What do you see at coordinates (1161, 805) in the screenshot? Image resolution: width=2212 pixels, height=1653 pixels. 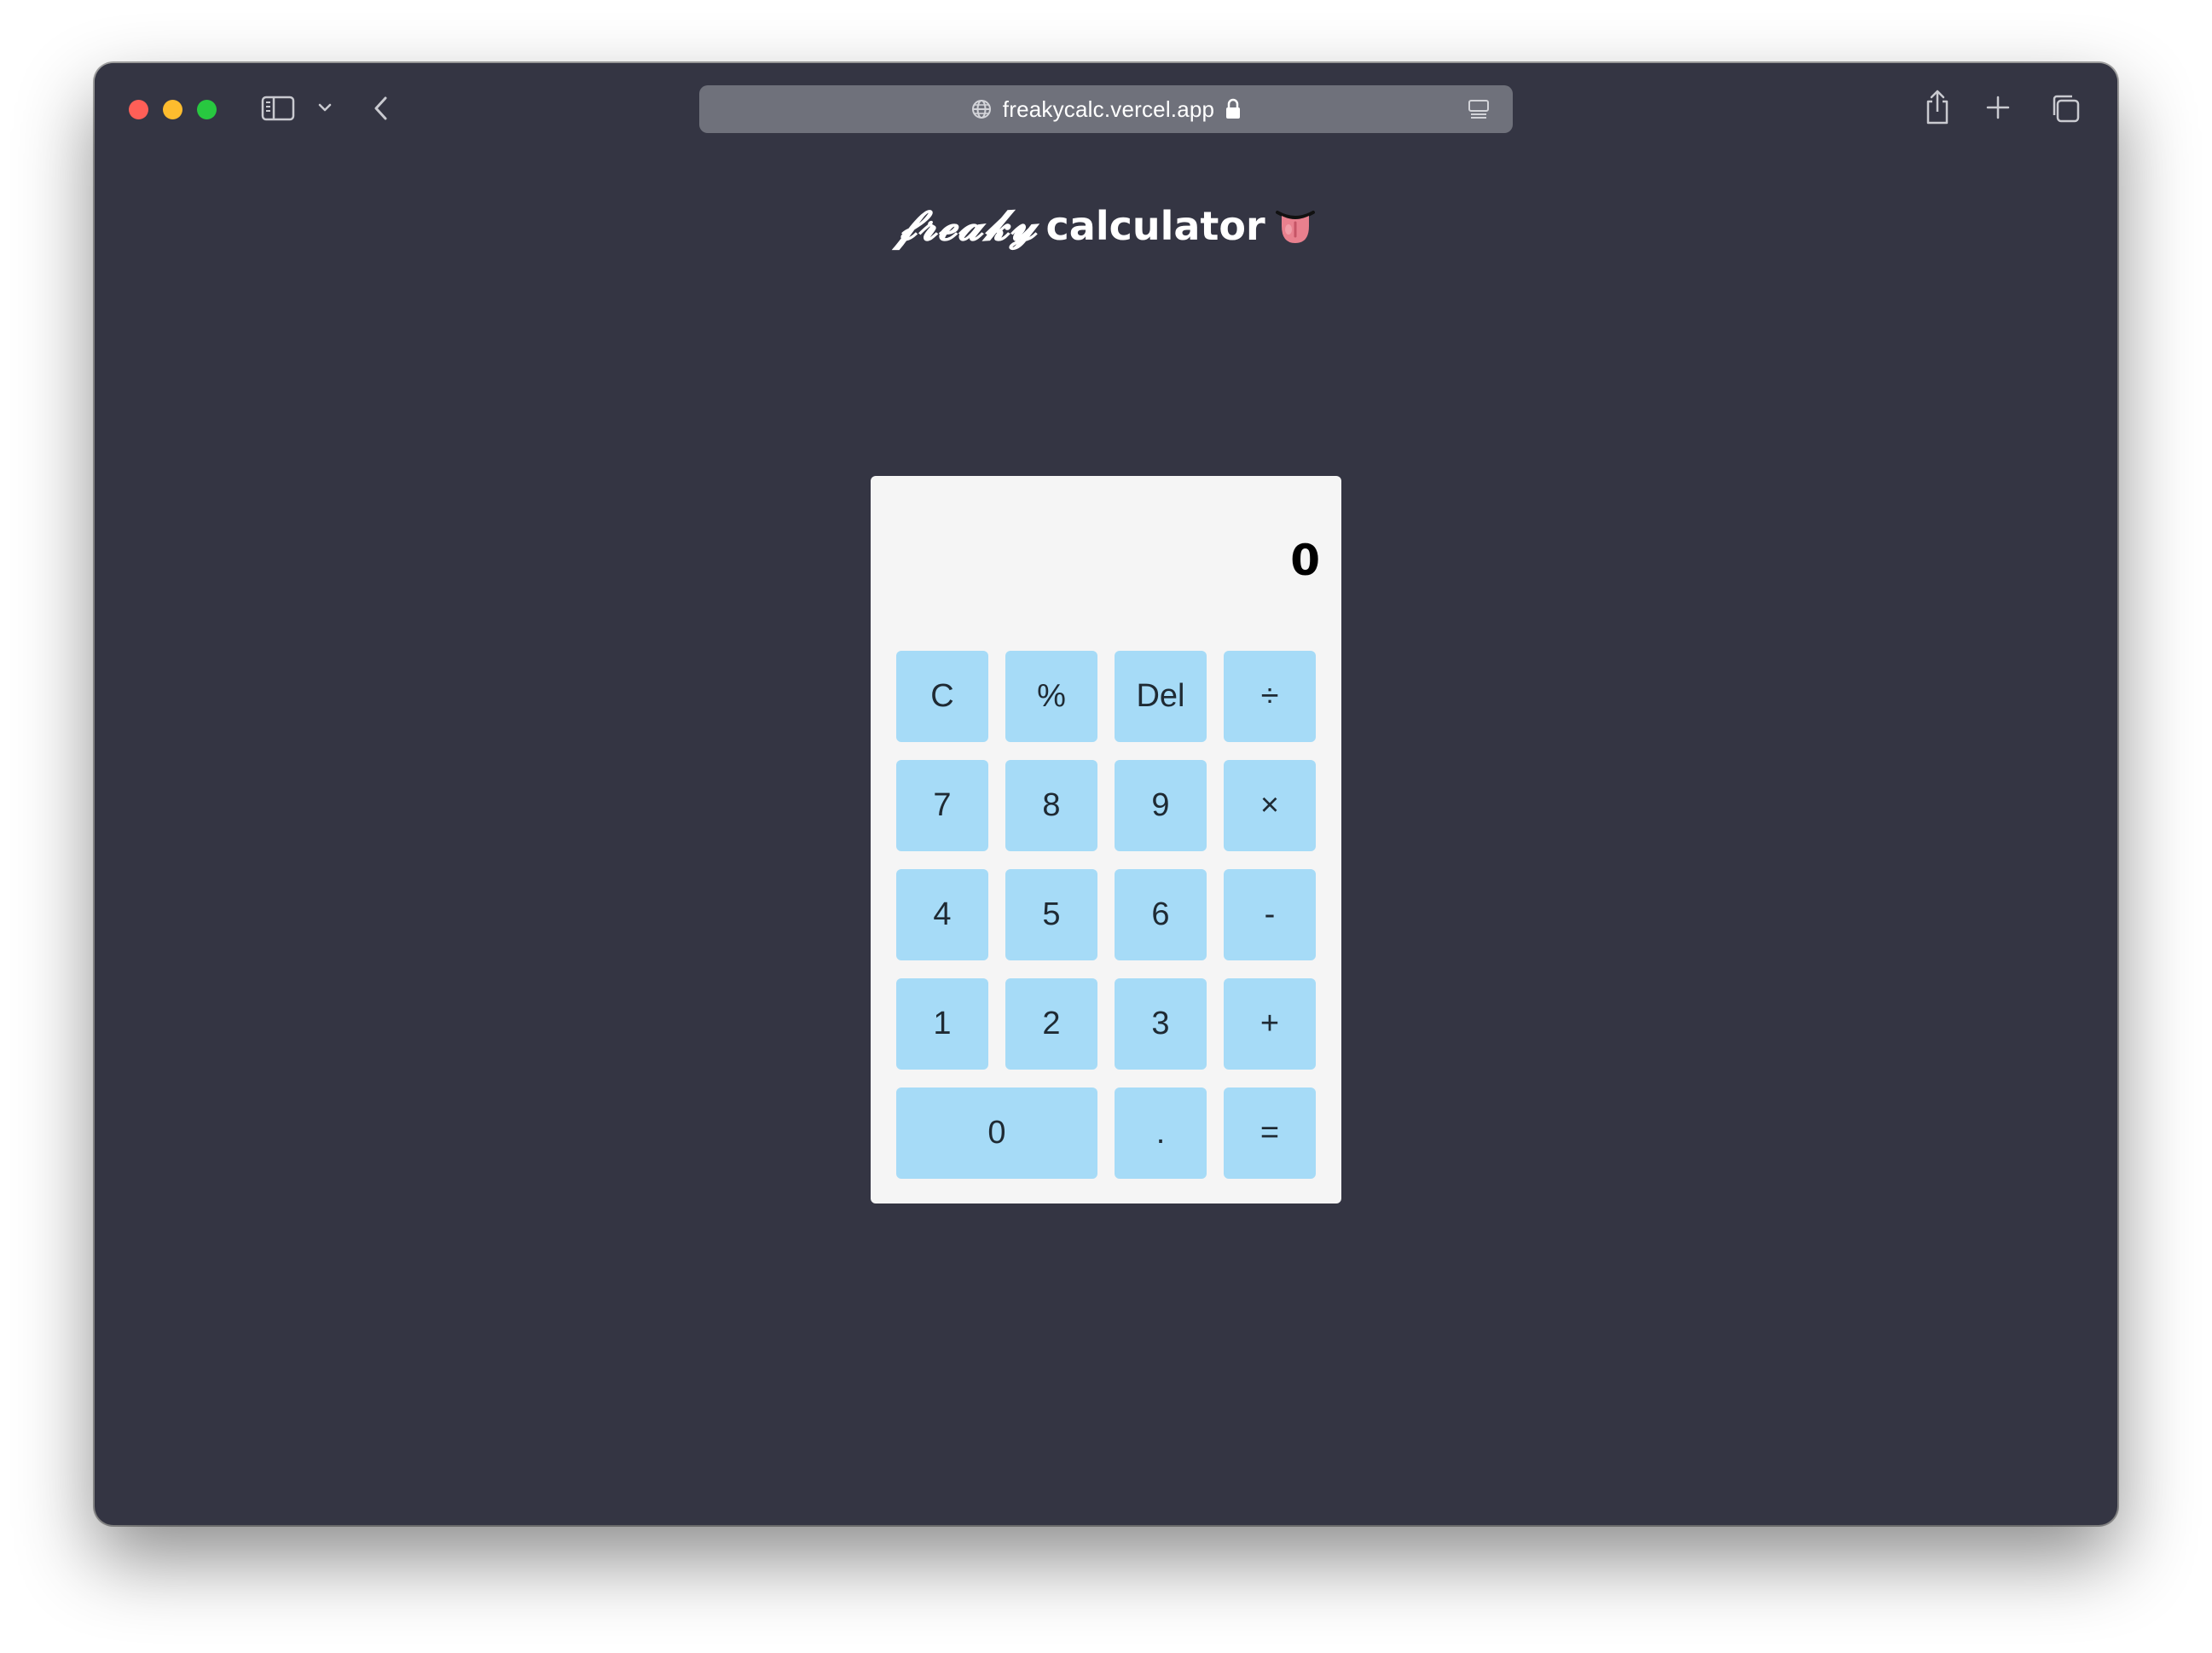 I see `nine-button: 9` at bounding box center [1161, 805].